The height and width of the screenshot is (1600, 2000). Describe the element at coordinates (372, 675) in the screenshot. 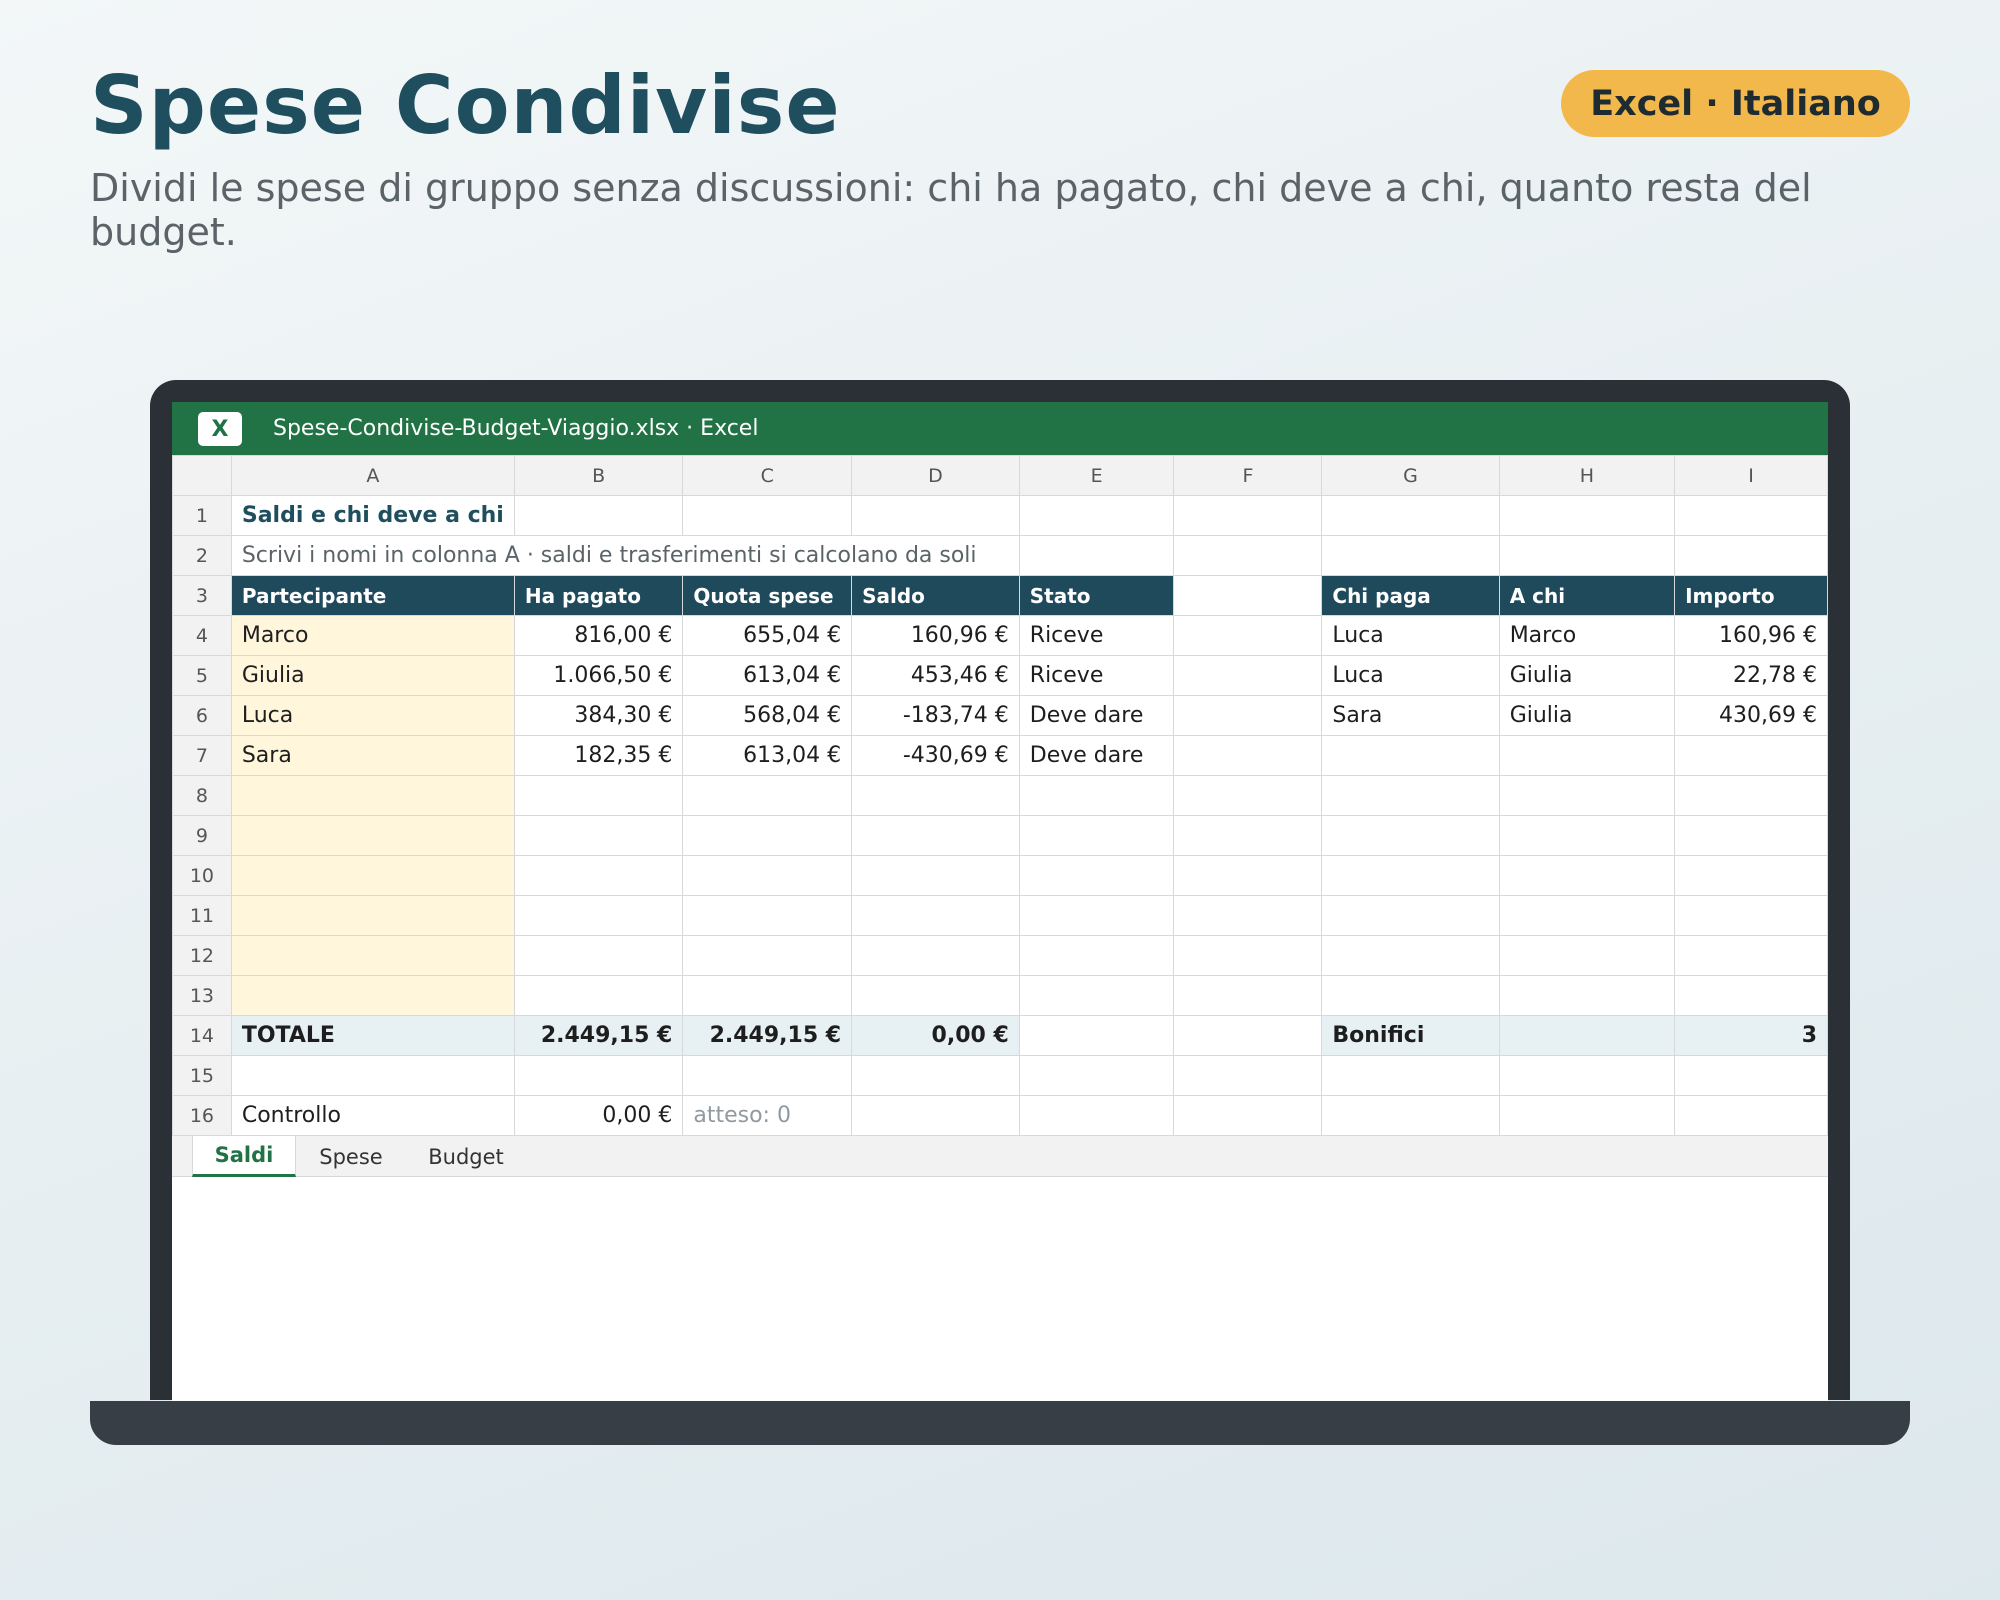

I see `participant-name: Giulia` at that location.